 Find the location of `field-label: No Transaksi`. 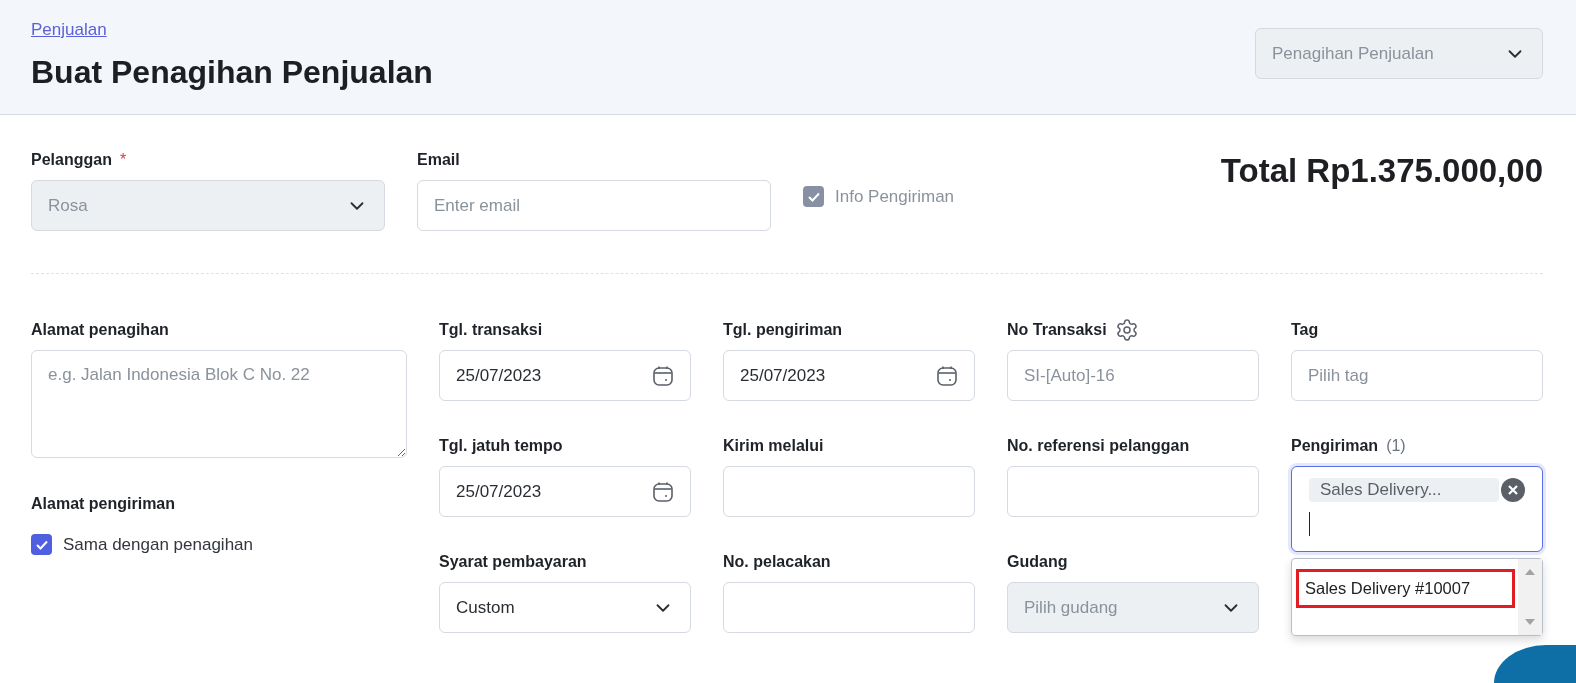

field-label: No Transaksi is located at coordinates (1057, 330).